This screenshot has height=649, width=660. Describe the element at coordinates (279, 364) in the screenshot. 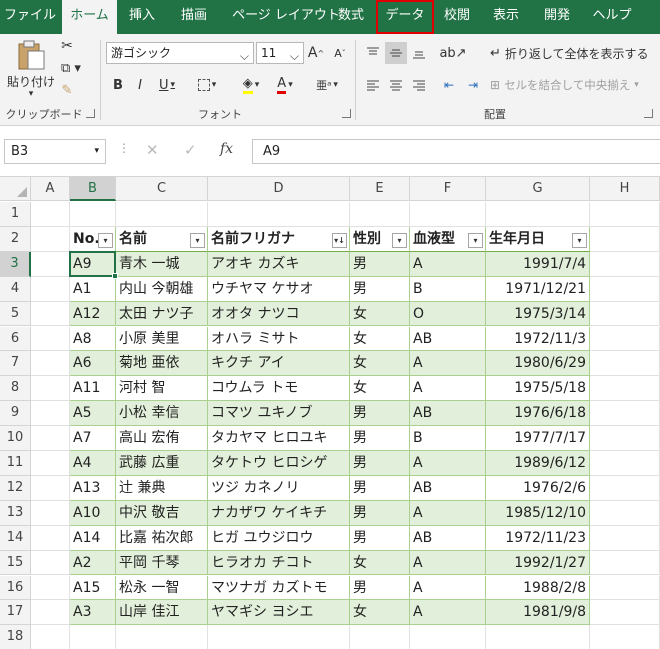

I see `table-cell: キクチ アイ` at that location.